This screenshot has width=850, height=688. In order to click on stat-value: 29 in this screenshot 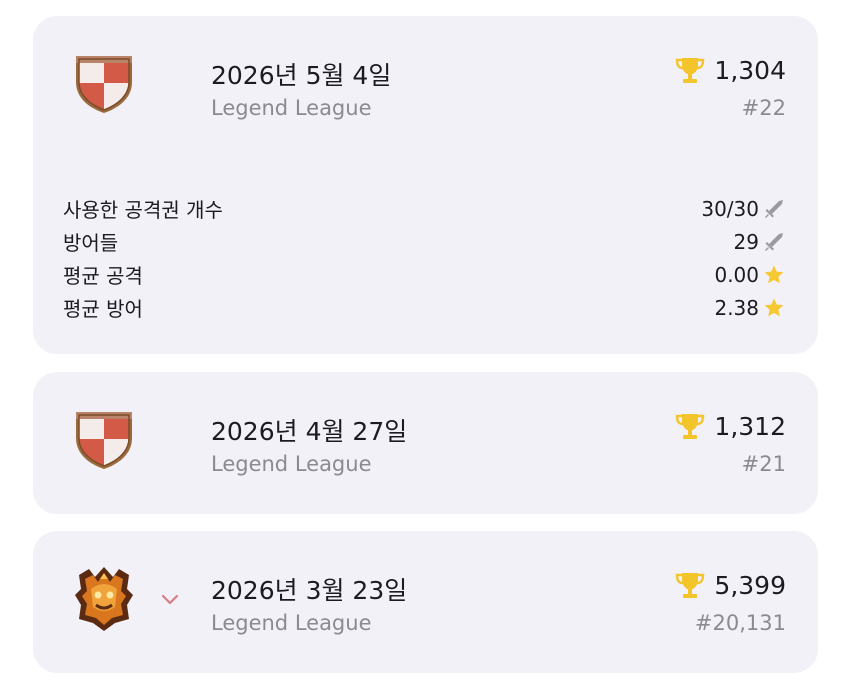, I will do `click(746, 241)`.